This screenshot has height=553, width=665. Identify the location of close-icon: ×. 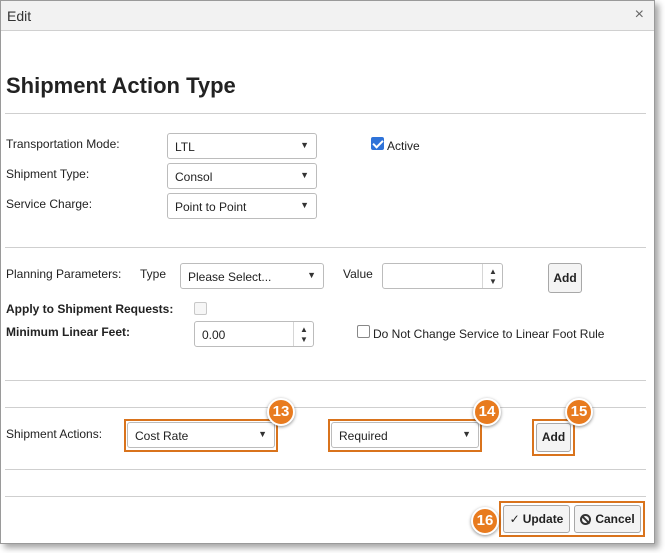
(639, 15).